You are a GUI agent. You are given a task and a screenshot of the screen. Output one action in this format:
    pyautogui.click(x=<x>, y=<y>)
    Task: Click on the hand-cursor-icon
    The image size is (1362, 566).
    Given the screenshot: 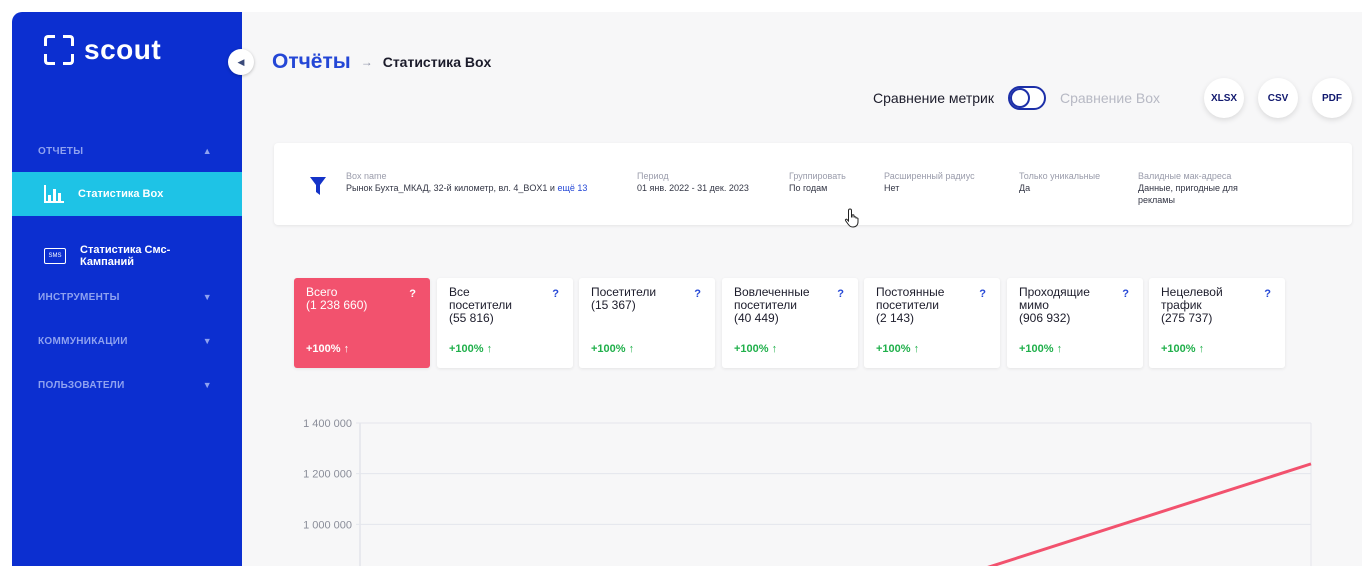 What is the action you would take?
    pyautogui.click(x=851, y=218)
    